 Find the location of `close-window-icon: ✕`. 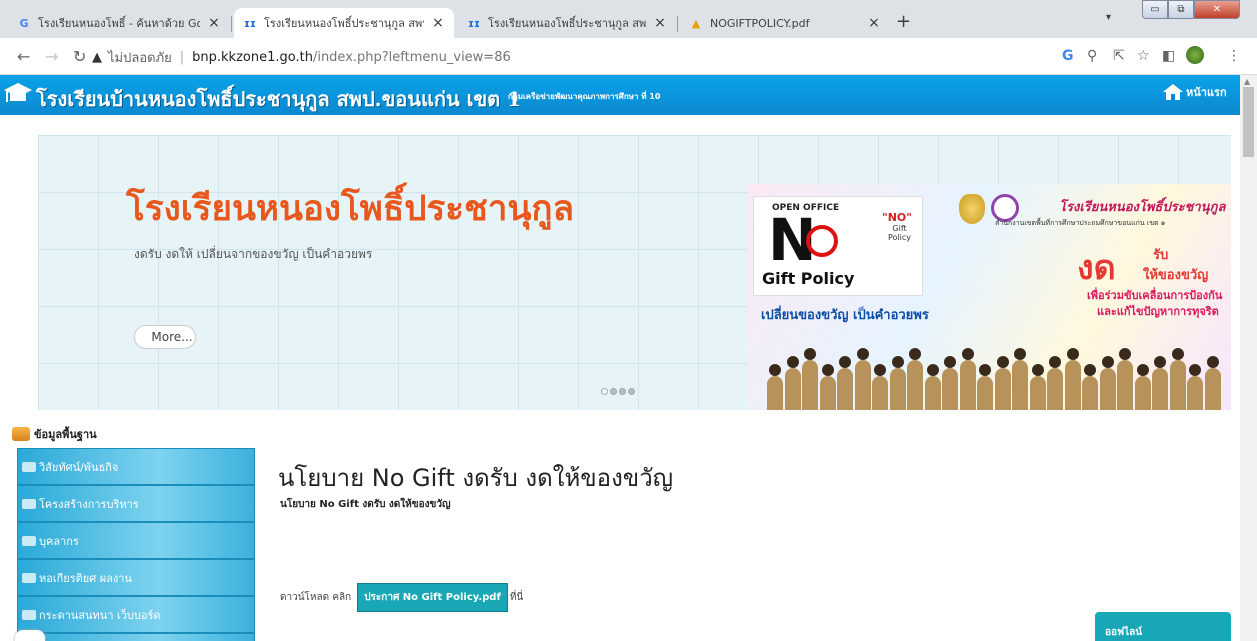

close-window-icon: ✕ is located at coordinates (1217, 9).